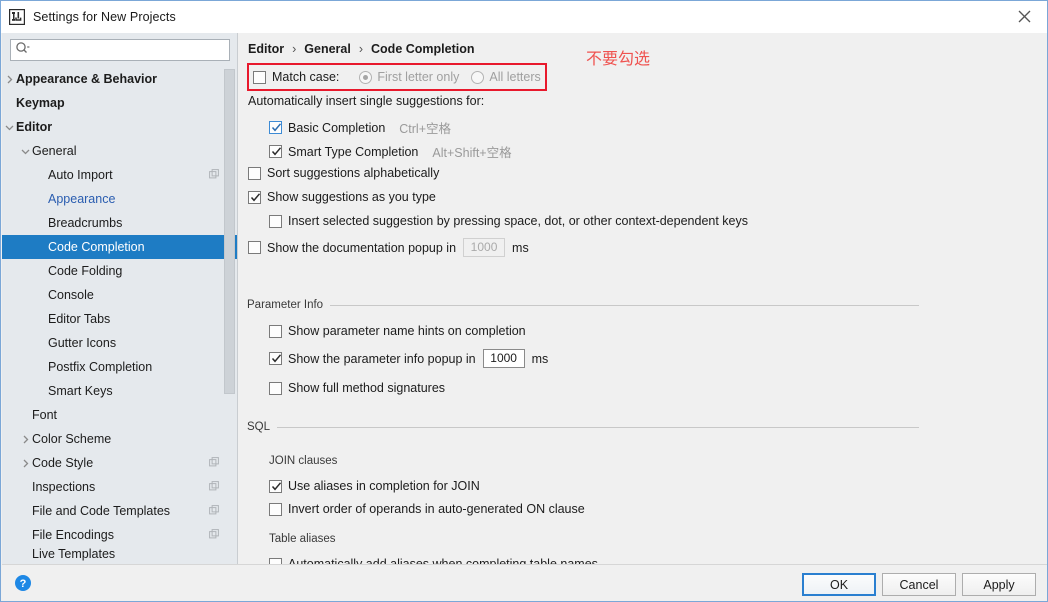  Describe the element at coordinates (266, 49) in the screenshot. I see `breadcrumb-item-editor: Editor` at that location.